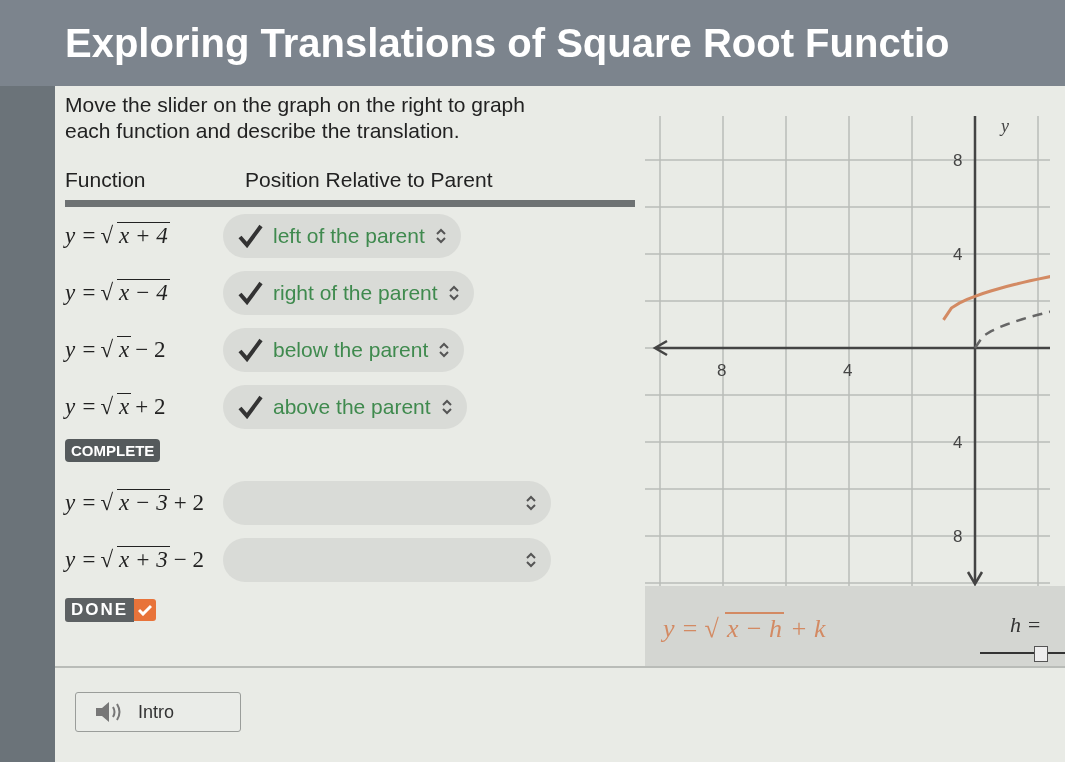 The width and height of the screenshot is (1065, 762). I want to click on function-formula: y = √ x + 3 − 2, so click(135, 559).